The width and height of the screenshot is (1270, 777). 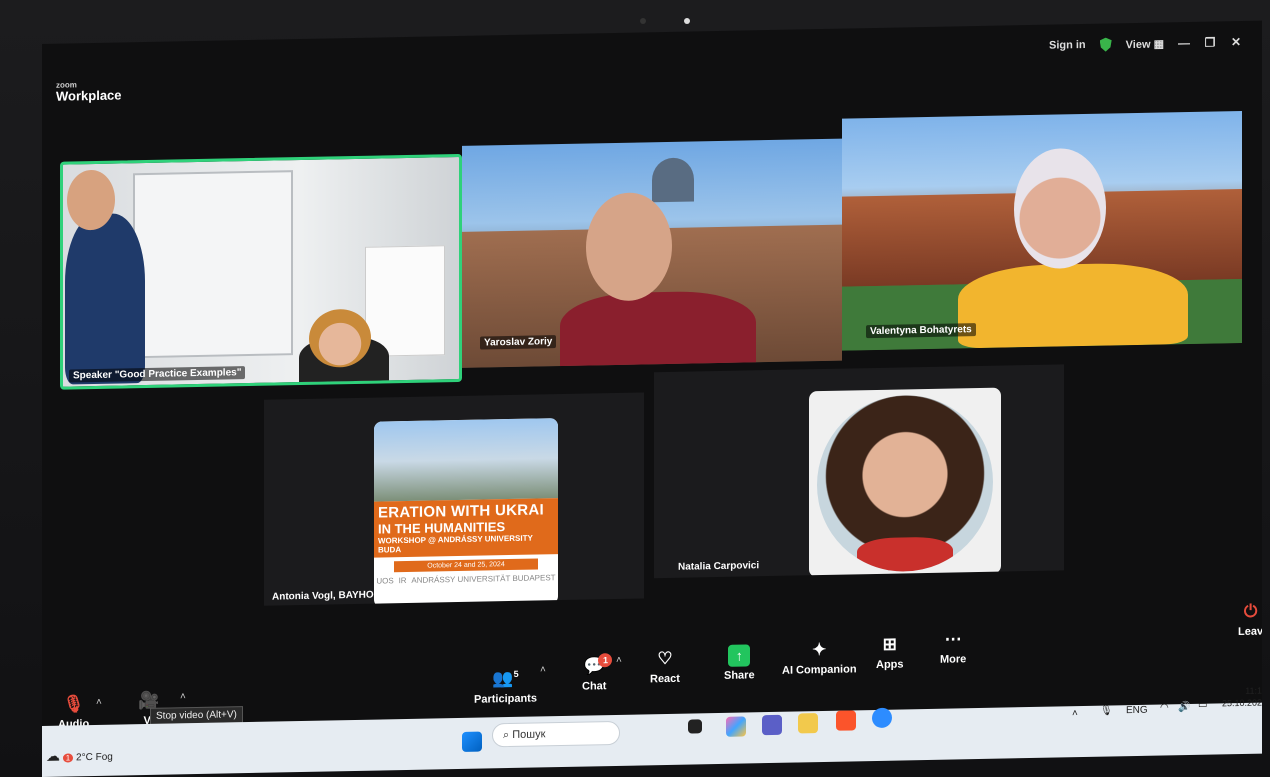 What do you see at coordinates (905, 554) in the screenshot?
I see `avatar-shirt` at bounding box center [905, 554].